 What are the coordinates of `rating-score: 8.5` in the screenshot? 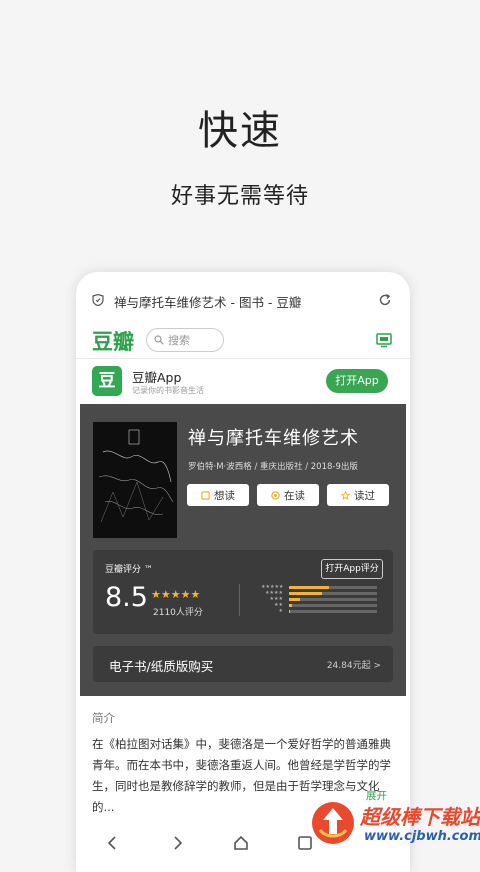 It's located at (126, 597).